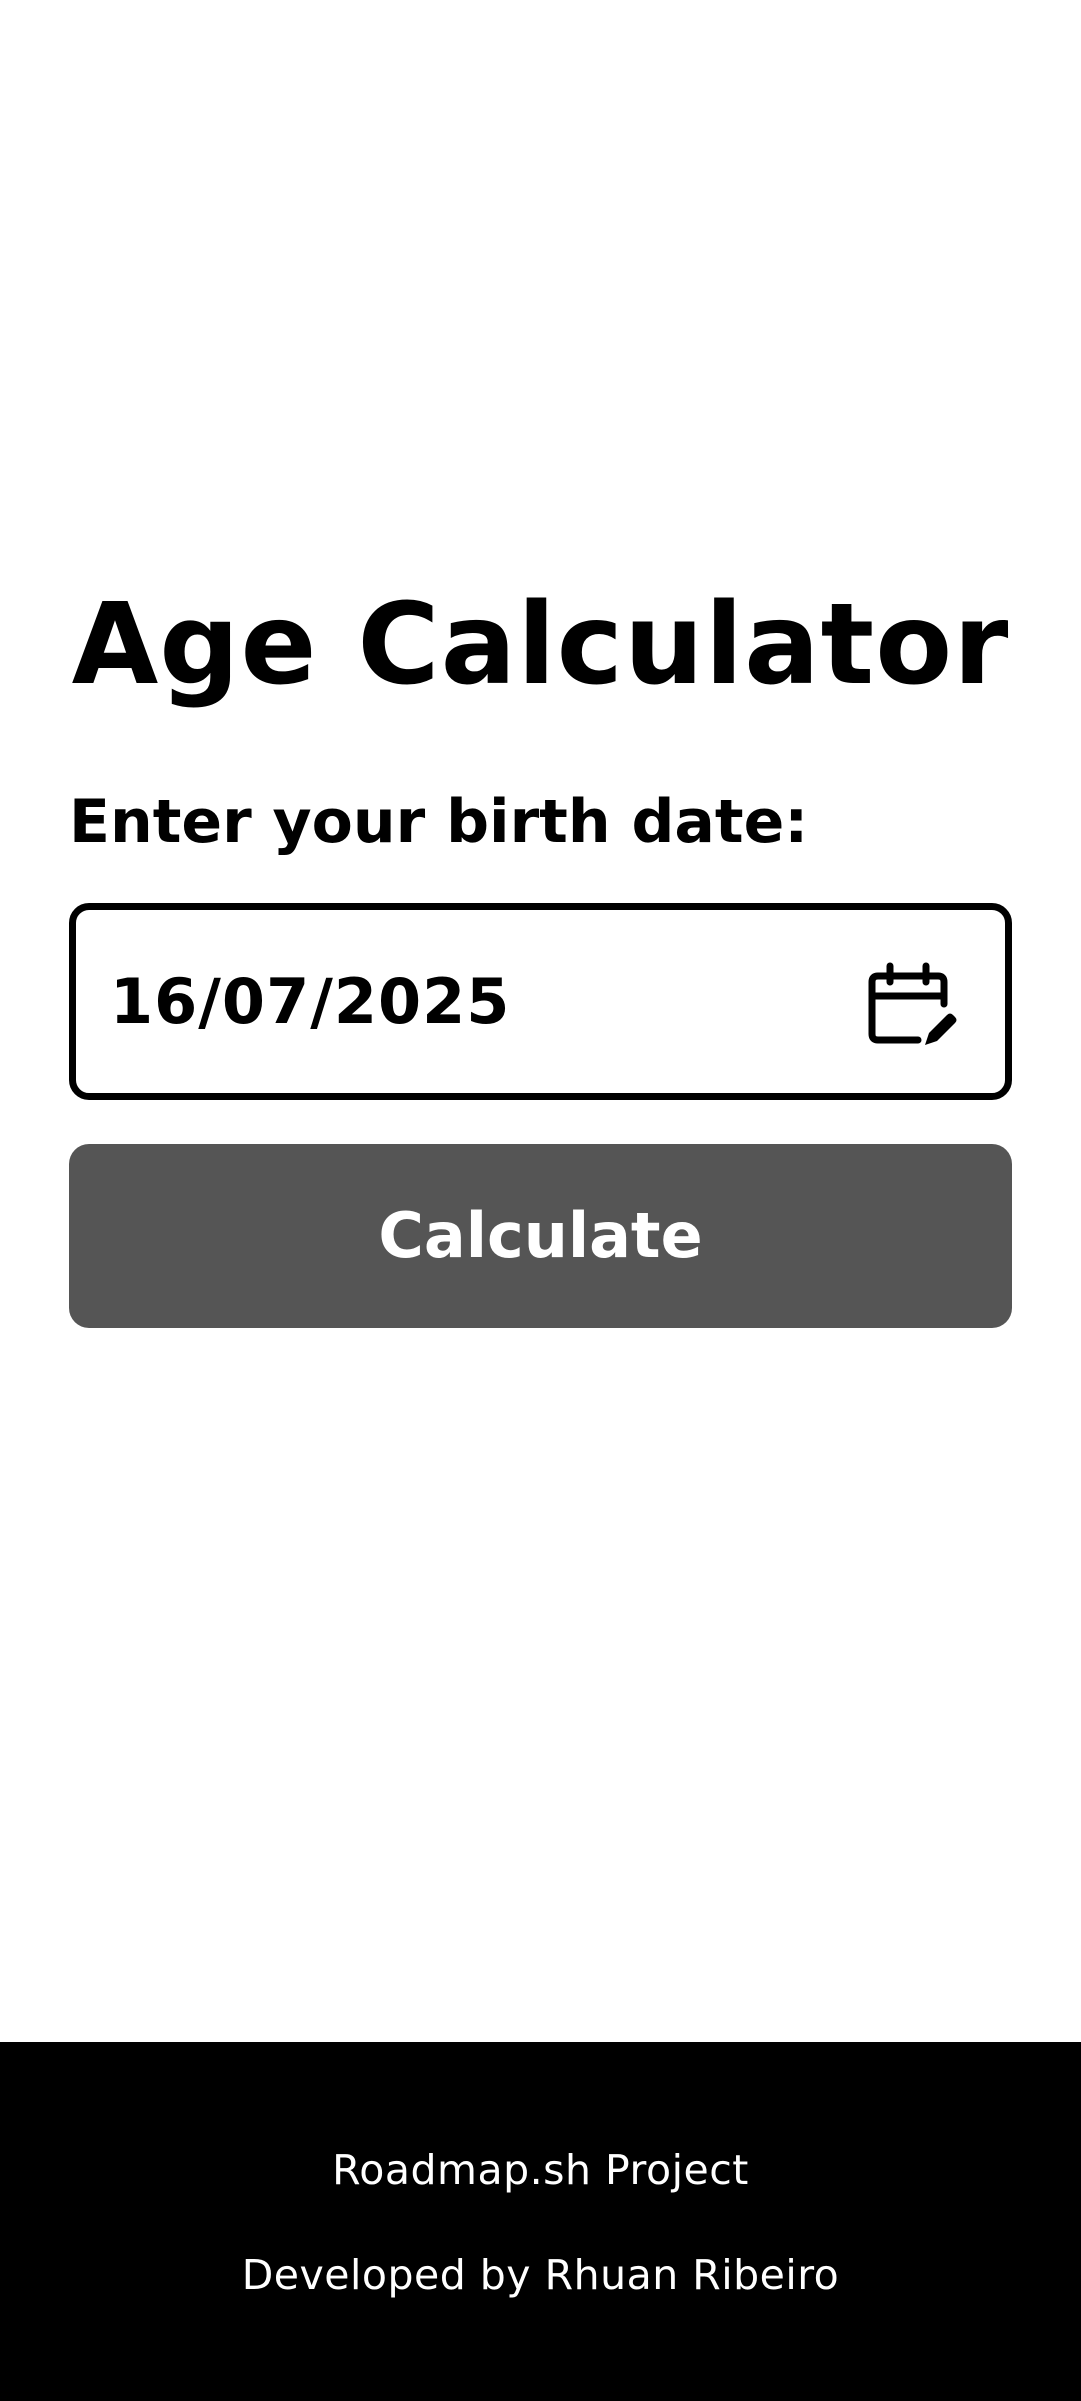 The width and height of the screenshot is (1081, 2401). I want to click on calculate-button: Calculate, so click(540, 1236).